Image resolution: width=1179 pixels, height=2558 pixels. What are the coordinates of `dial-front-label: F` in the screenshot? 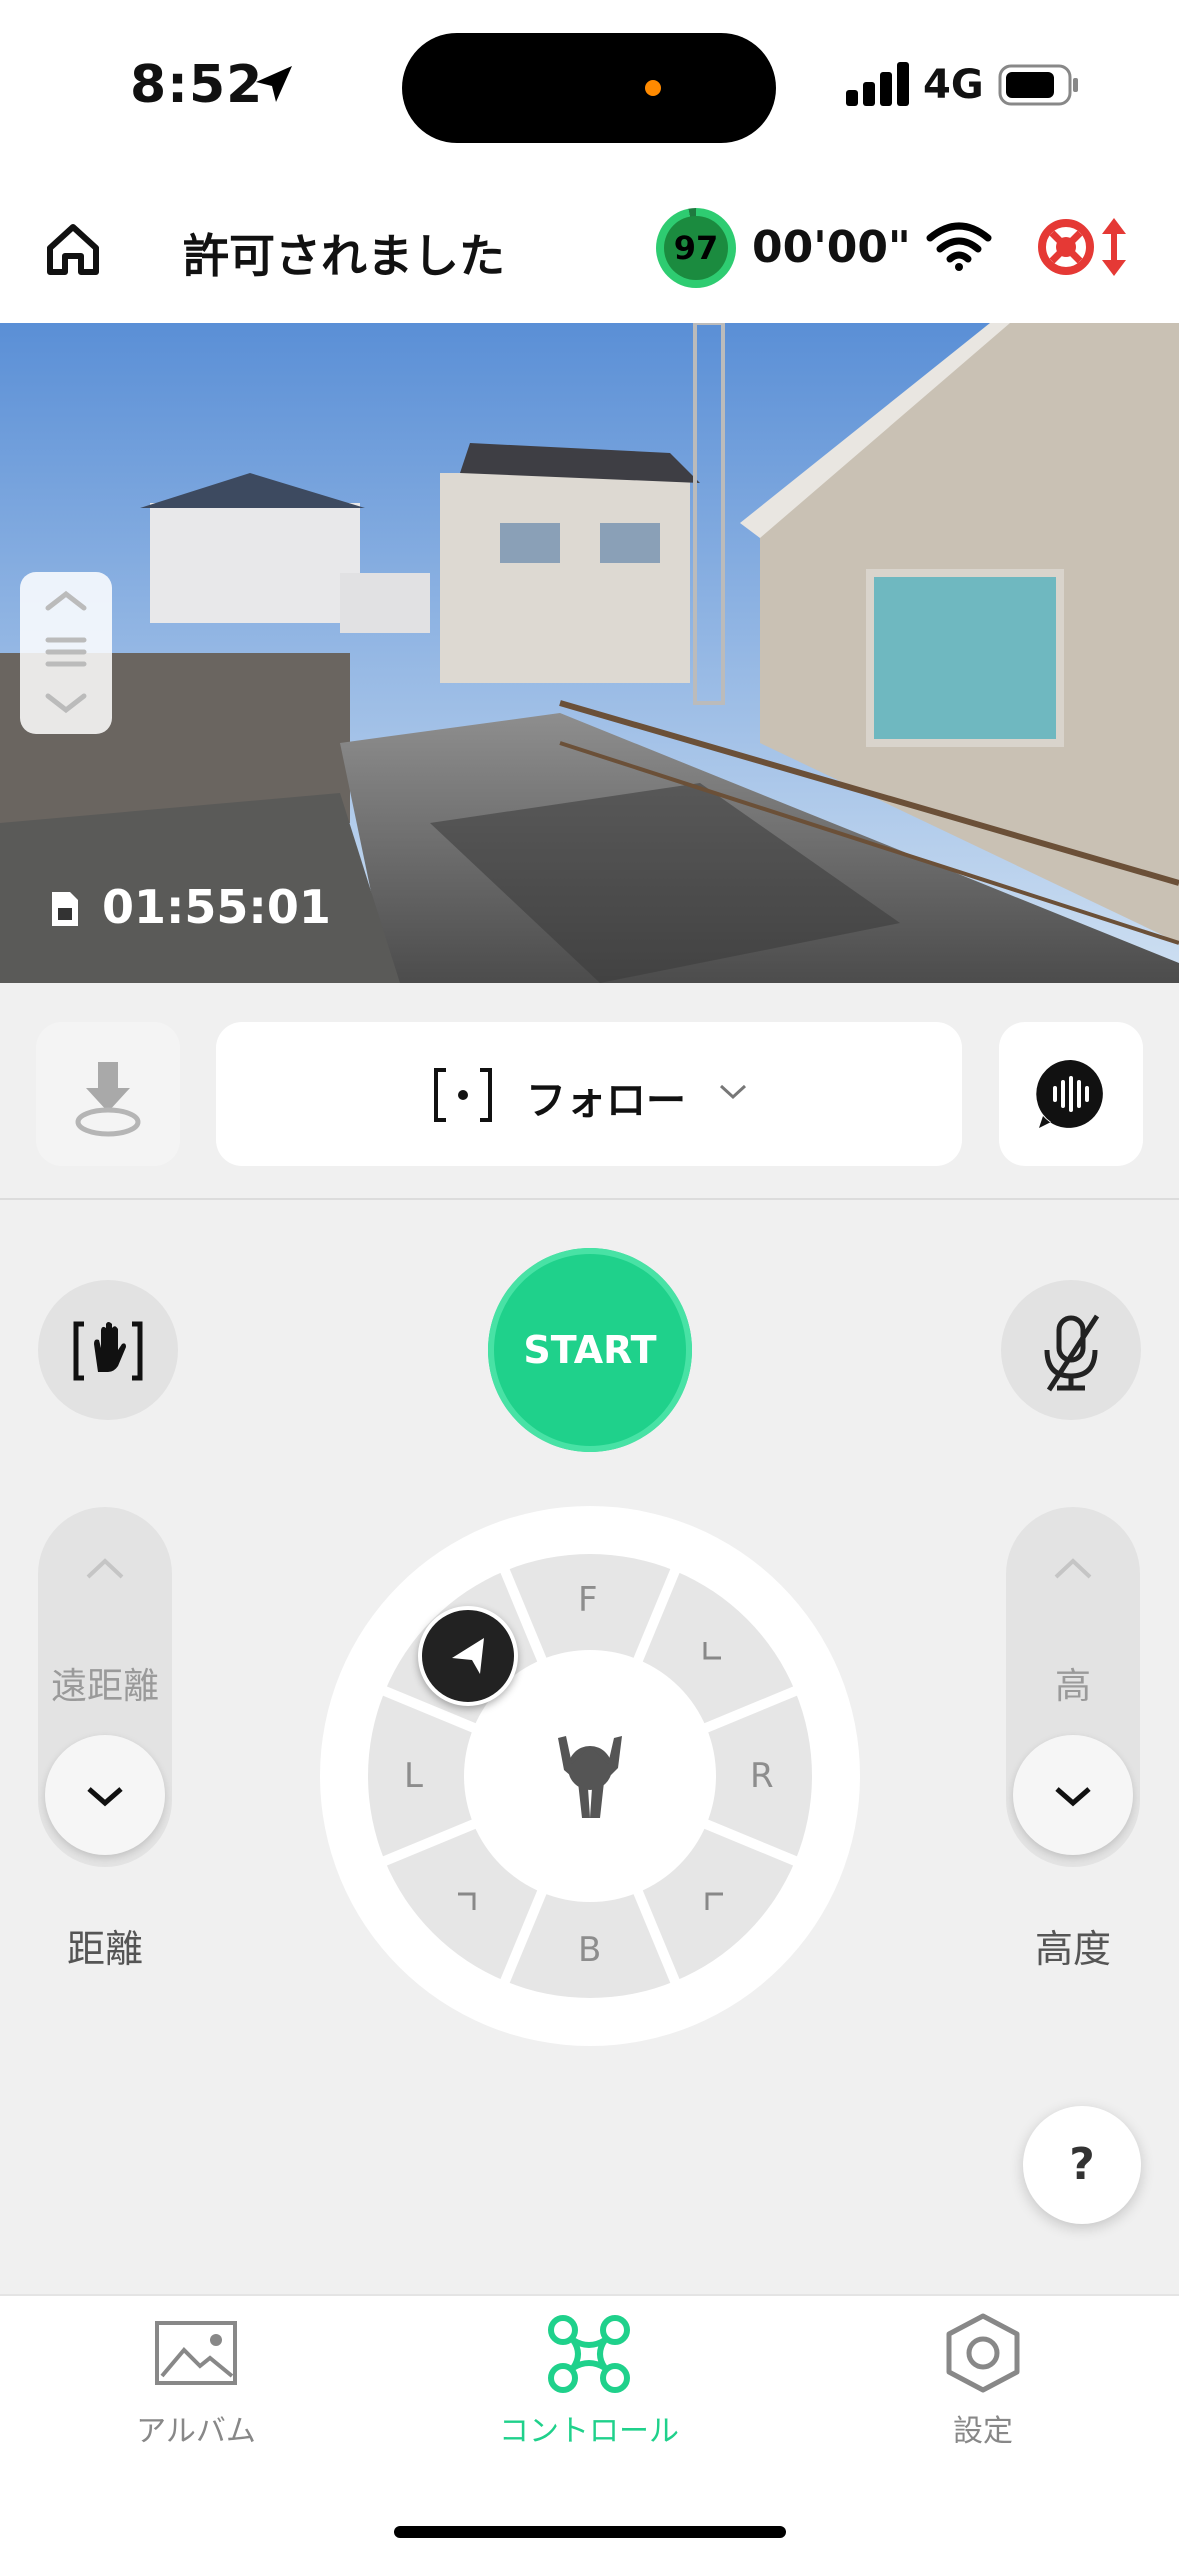 It's located at (588, 1600).